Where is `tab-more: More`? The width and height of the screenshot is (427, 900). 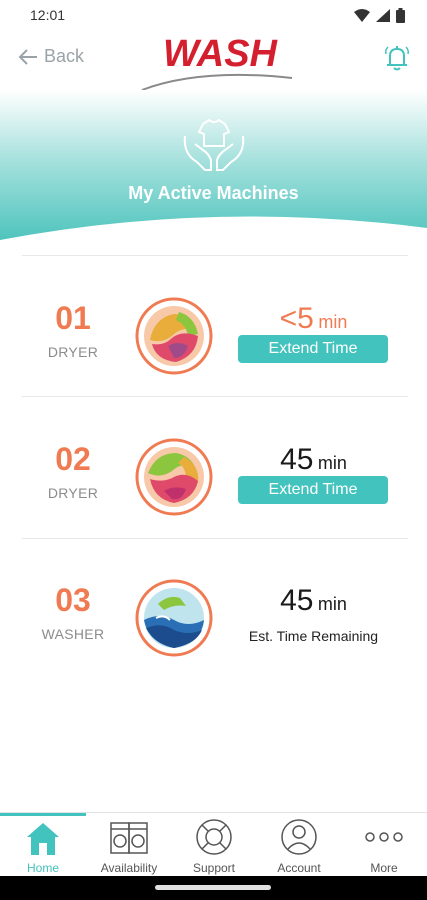 tab-more: More is located at coordinates (384, 845).